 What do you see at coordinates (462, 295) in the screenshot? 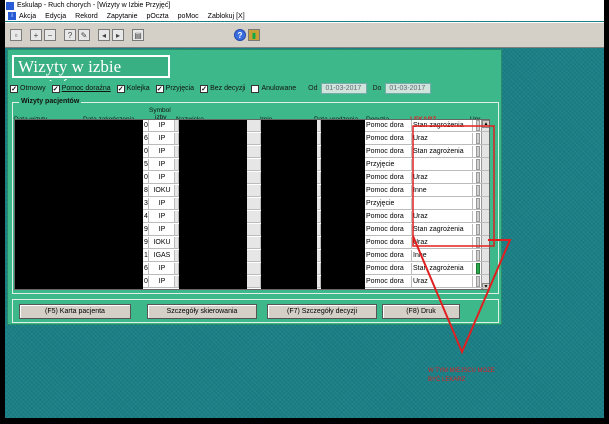
I see `annotation-arrow` at bounding box center [462, 295].